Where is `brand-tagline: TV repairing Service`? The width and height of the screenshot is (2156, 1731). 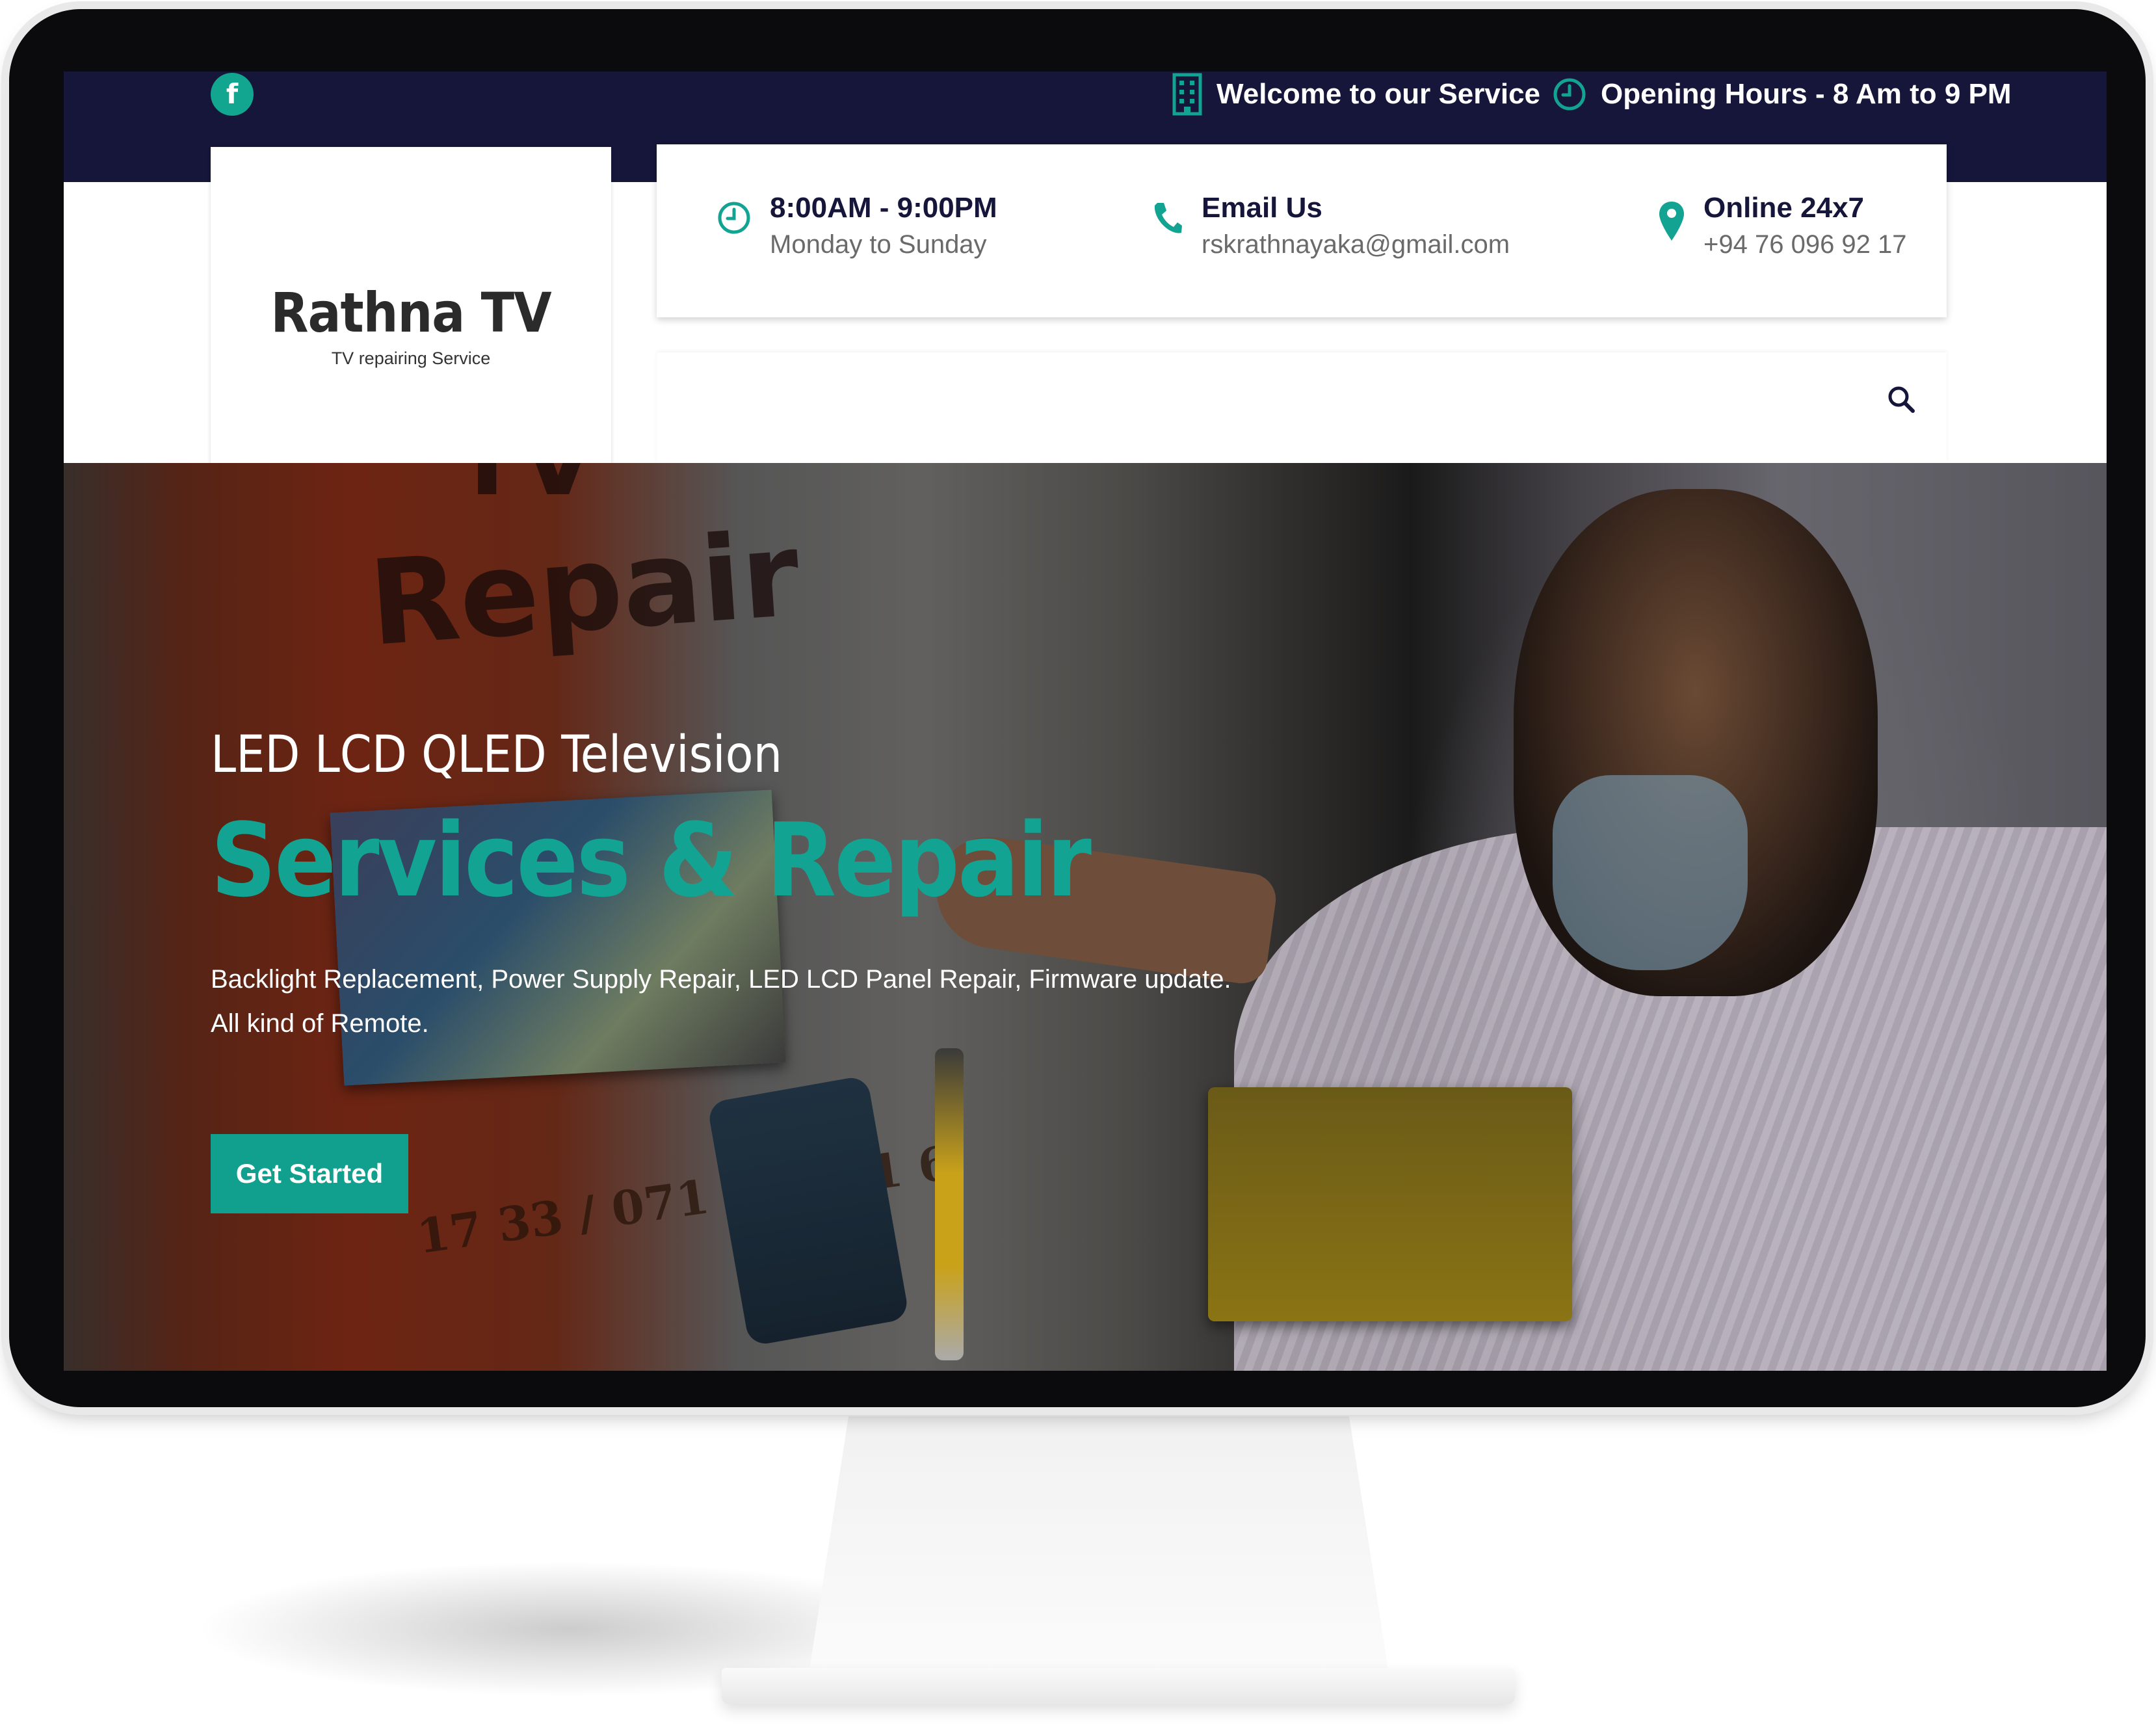 brand-tagline: TV repairing Service is located at coordinates (411, 358).